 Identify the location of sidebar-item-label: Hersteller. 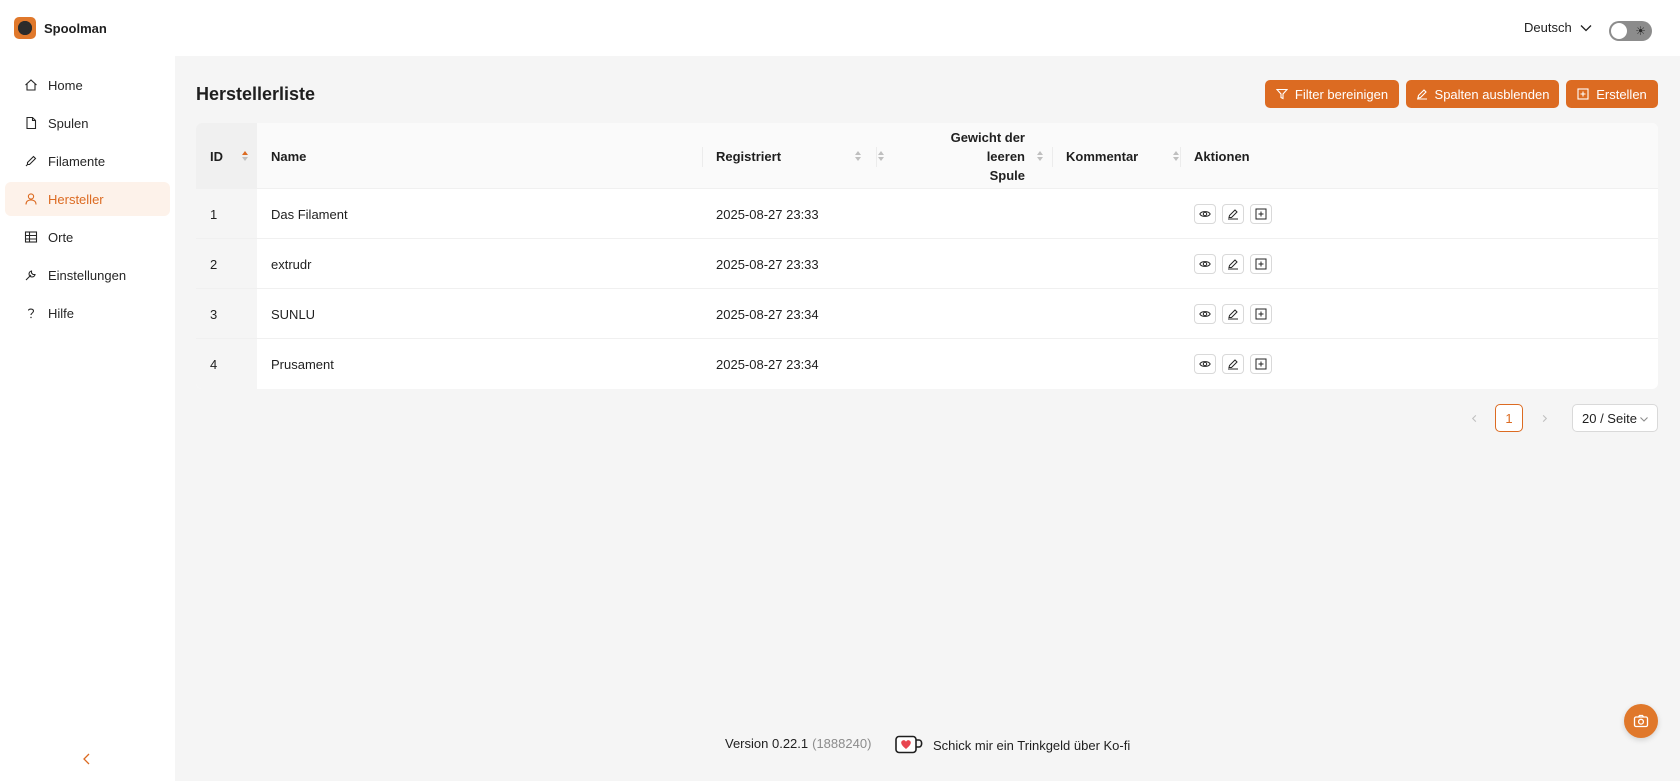
(76, 199).